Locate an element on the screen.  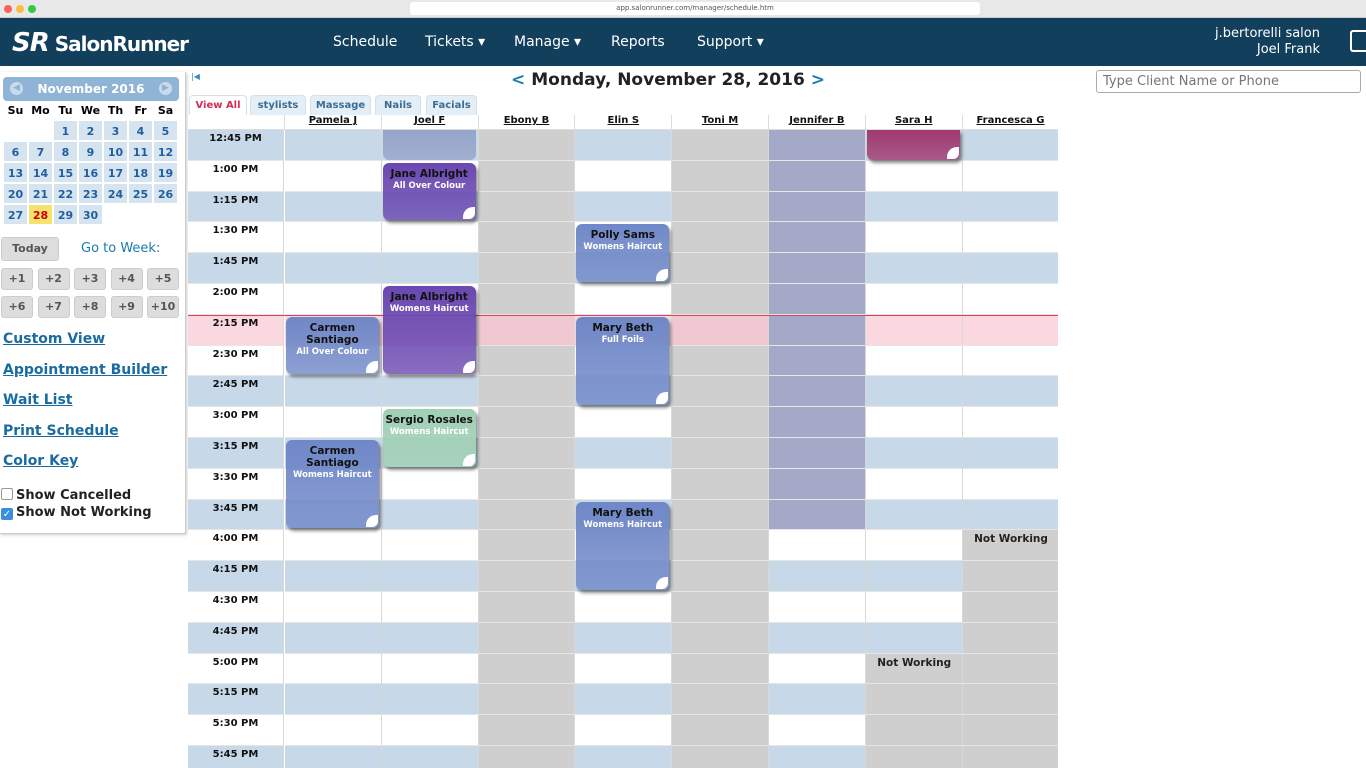
week-button: +7 is located at coordinates (53, 307).